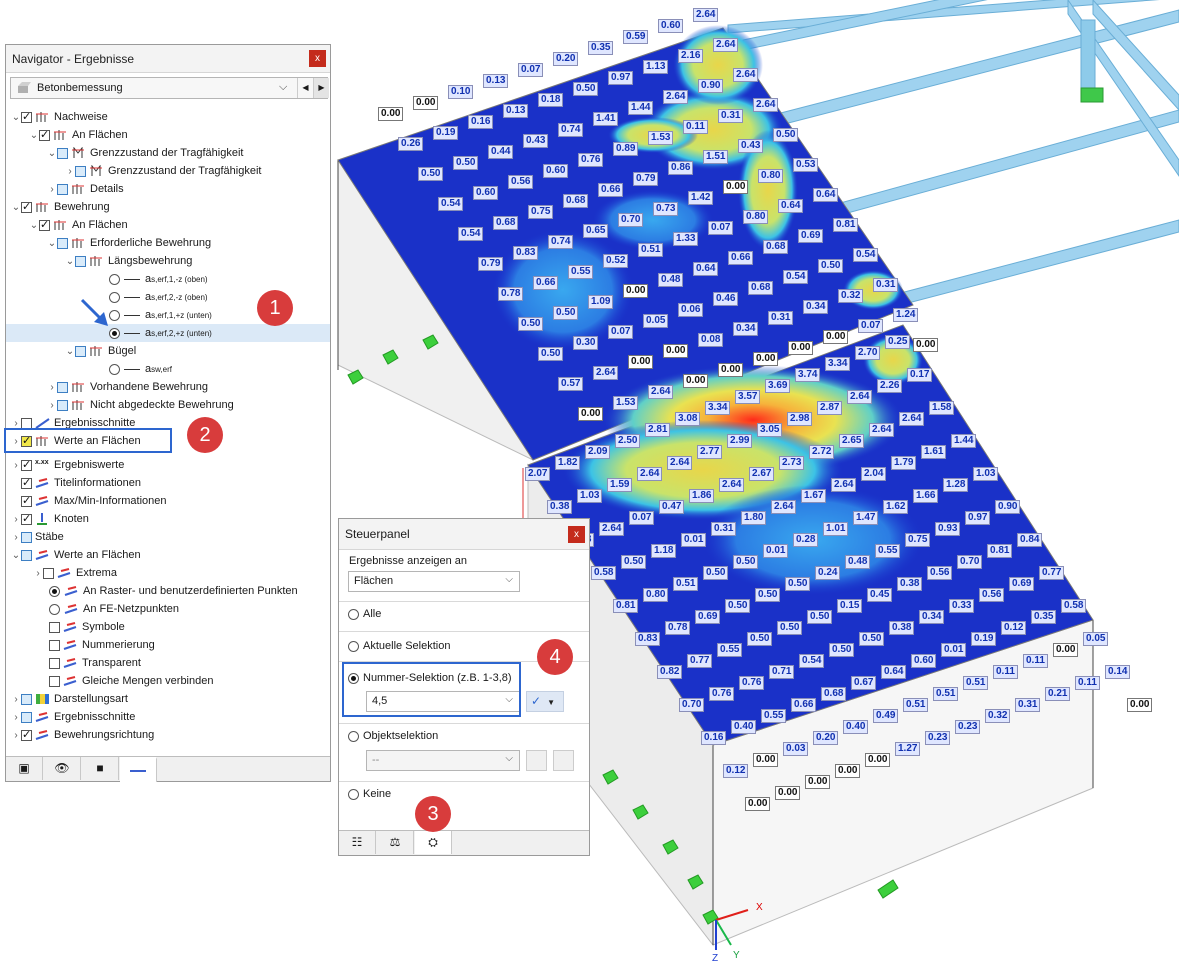 The height and width of the screenshot is (969, 1179). I want to click on tree-item-an-flaechen: ⌄ An Flächen, so click(168, 135).